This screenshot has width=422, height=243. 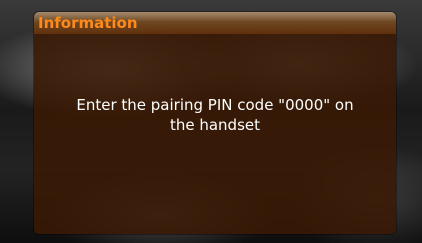 I want to click on message-line-1: Enter the pairing PIN code "0000" on, so click(x=215, y=105).